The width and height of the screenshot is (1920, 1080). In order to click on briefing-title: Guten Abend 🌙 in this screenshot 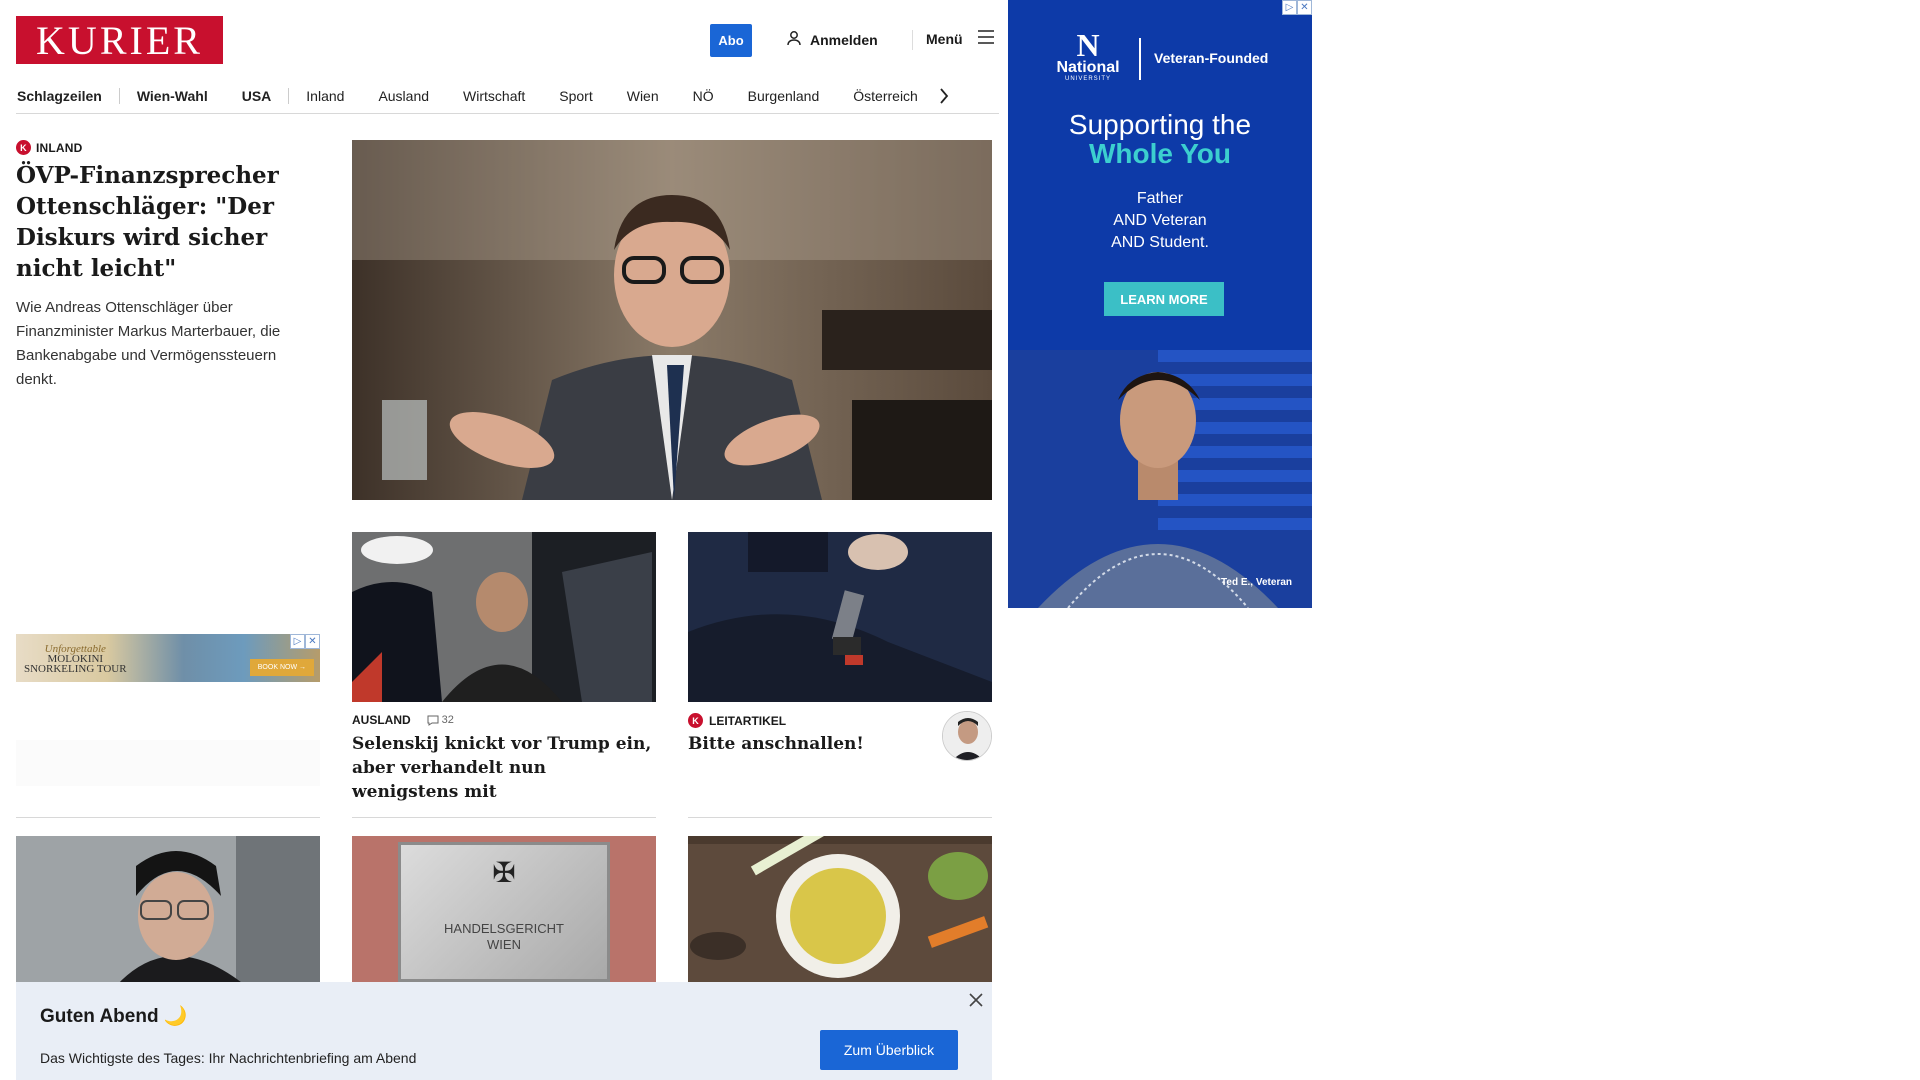, I will do `click(114, 1016)`.